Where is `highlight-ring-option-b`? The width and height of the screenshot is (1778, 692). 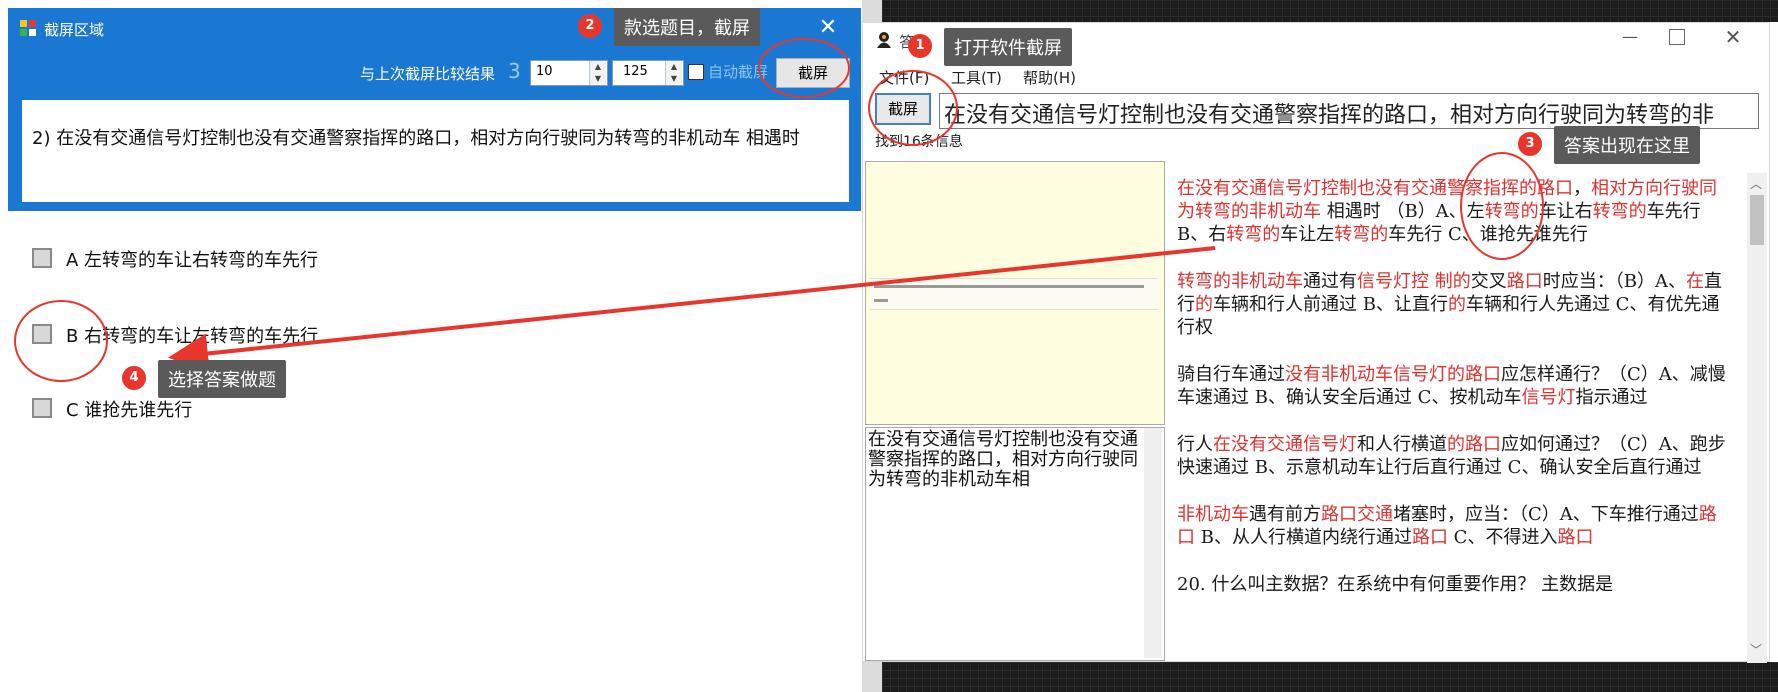
highlight-ring-option-b is located at coordinates (61, 341).